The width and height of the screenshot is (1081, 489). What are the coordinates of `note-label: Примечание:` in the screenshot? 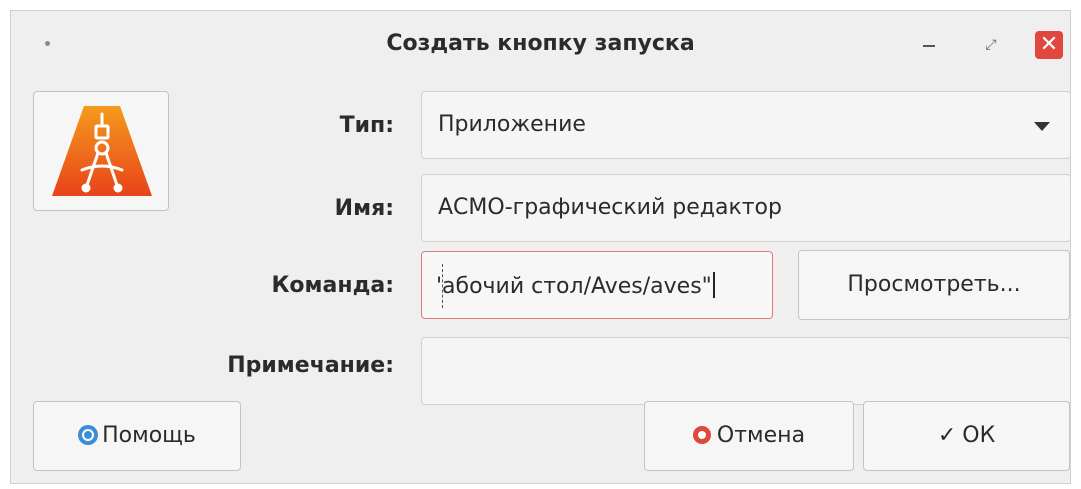 It's located at (310, 365).